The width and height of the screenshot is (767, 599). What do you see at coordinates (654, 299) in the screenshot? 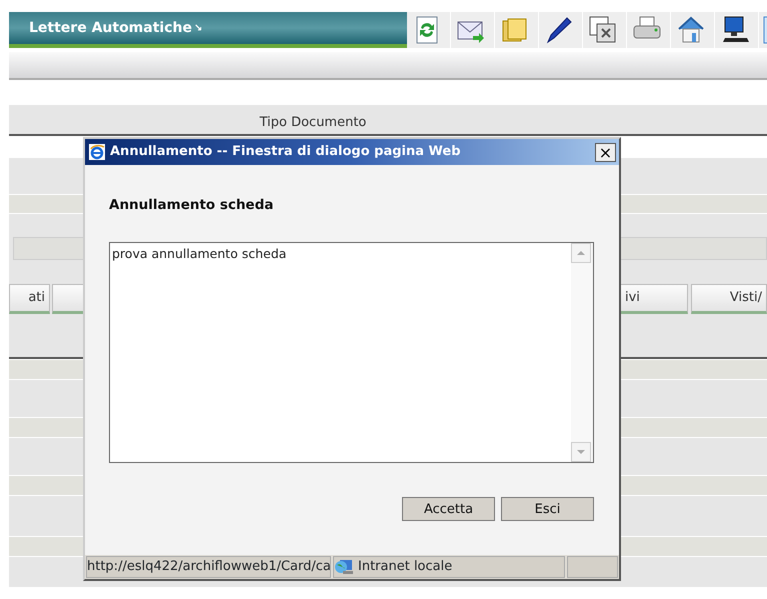
I see `tab: ivi` at bounding box center [654, 299].